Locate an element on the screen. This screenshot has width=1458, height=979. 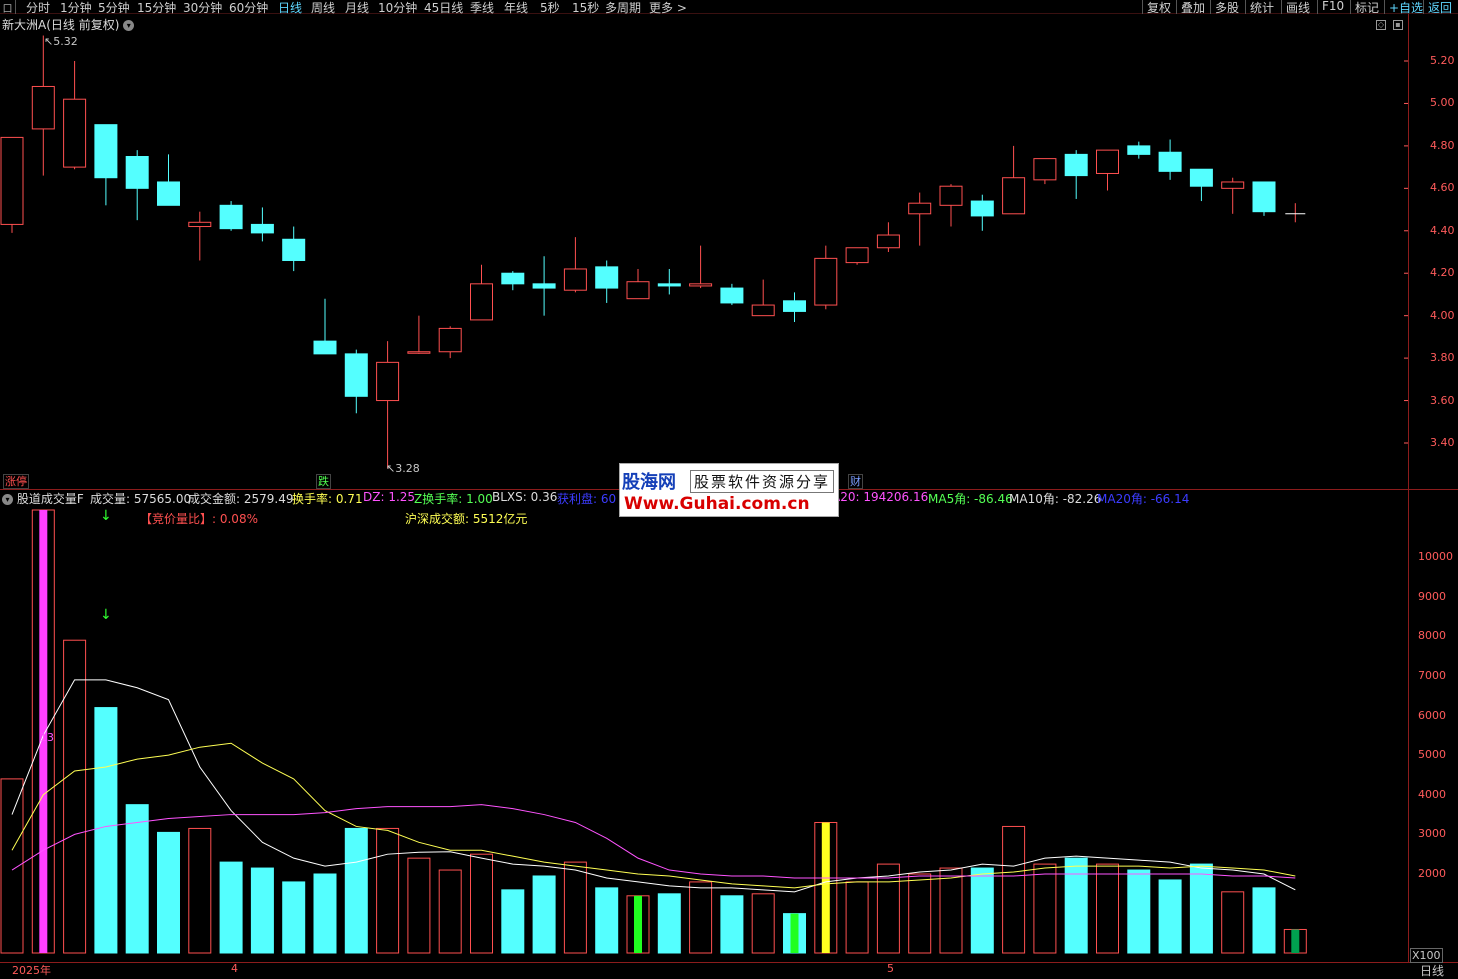
x-label-may: 5 is located at coordinates (890, 968).